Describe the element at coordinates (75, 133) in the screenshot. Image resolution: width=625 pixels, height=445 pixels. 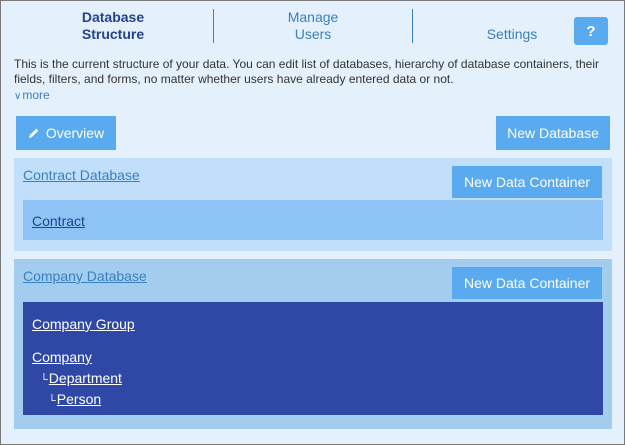
I see `overview-label: Overview` at that location.